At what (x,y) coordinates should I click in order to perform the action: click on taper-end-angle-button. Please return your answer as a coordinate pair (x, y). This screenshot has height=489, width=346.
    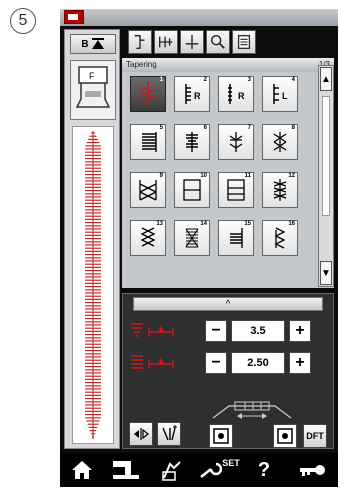
    Looking at the image, I should click on (285, 436).